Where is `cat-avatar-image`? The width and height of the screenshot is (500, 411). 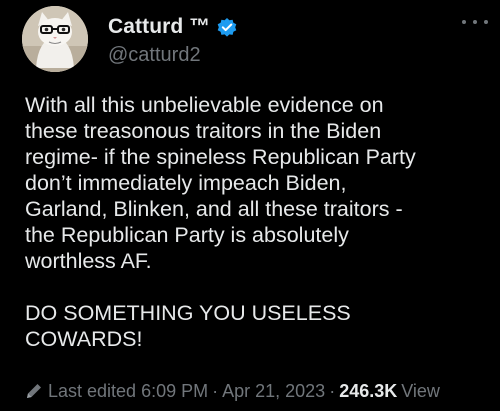
cat-avatar-image is located at coordinates (55, 39).